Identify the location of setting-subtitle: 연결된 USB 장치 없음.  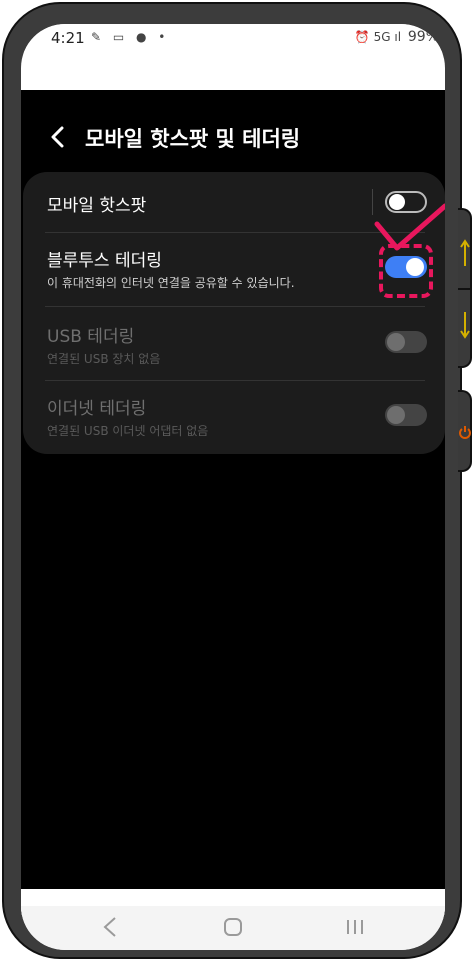
(104, 359).